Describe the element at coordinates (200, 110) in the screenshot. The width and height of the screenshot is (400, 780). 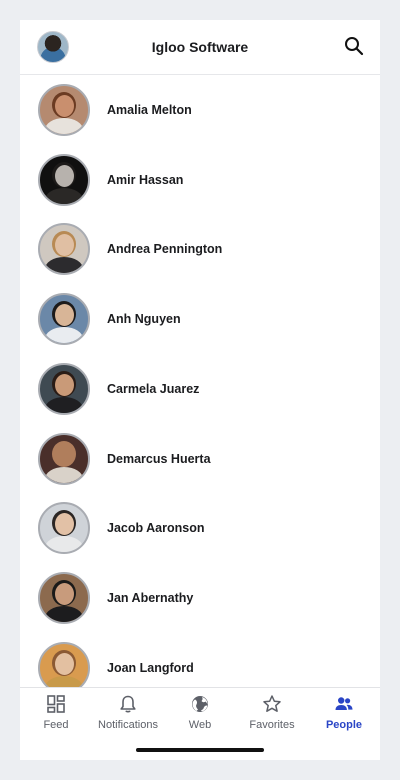
I see `list-item: Amalia Melton` at that location.